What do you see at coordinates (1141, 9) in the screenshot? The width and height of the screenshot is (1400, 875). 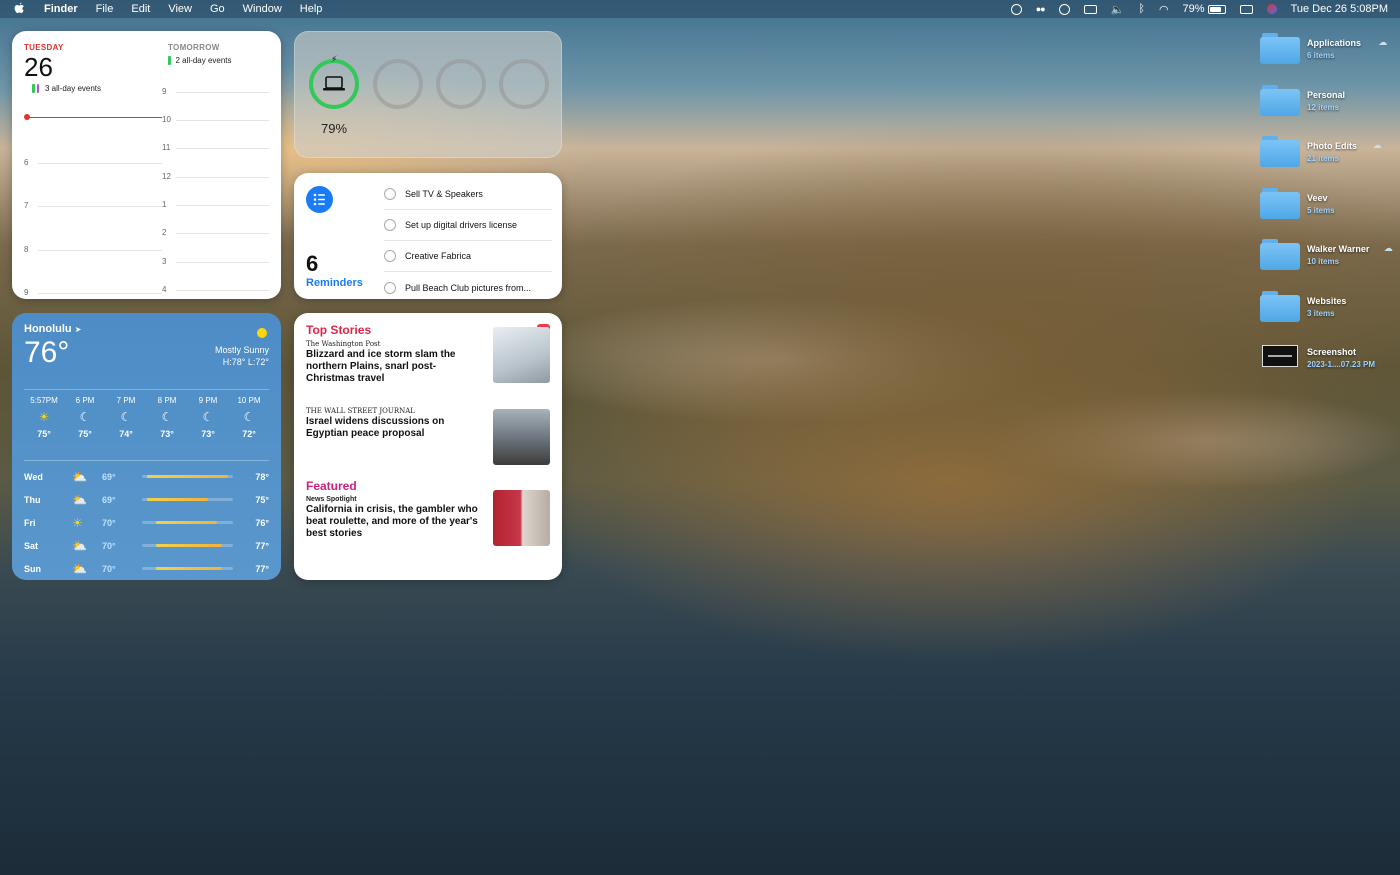 I see `bluetooth-icon: ᛒ` at bounding box center [1141, 9].